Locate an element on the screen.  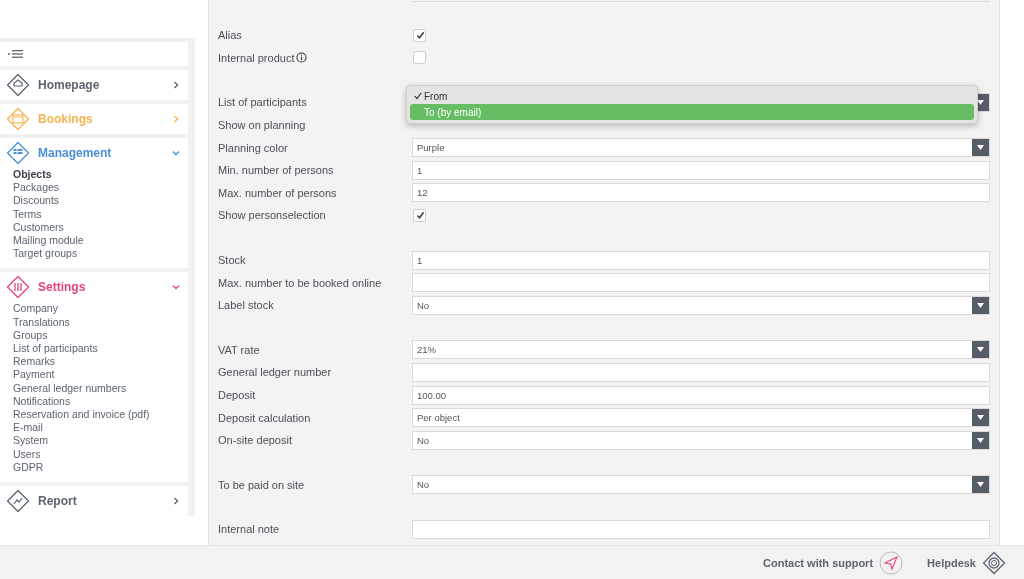
field-label: Max. number to be booked online is located at coordinates (300, 282).